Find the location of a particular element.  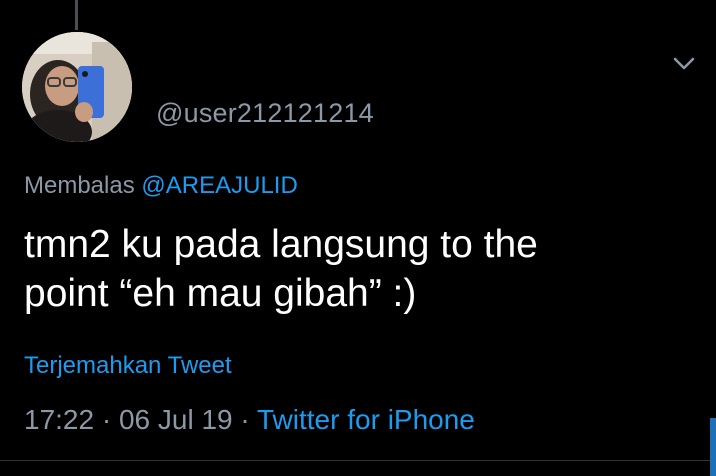

tweet-text-line: tmn2 ku pada langsung to the is located at coordinates (281, 244).